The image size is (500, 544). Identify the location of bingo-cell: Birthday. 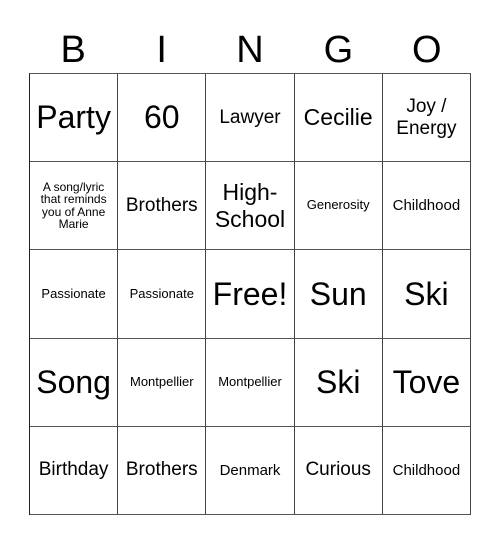
(74, 470).